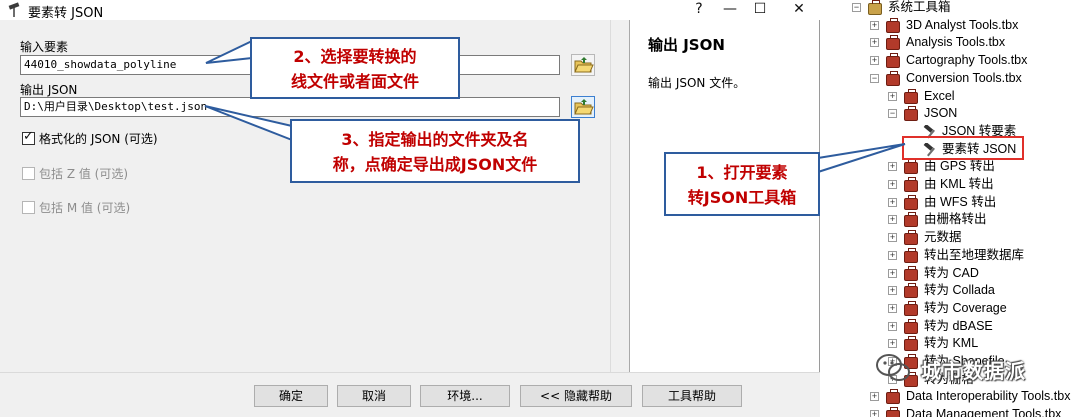 This screenshot has width=1080, height=417. What do you see at coordinates (742, 184) in the screenshot?
I see `callout-step-1: 1、打开要素 转JSON工具箱` at bounding box center [742, 184].